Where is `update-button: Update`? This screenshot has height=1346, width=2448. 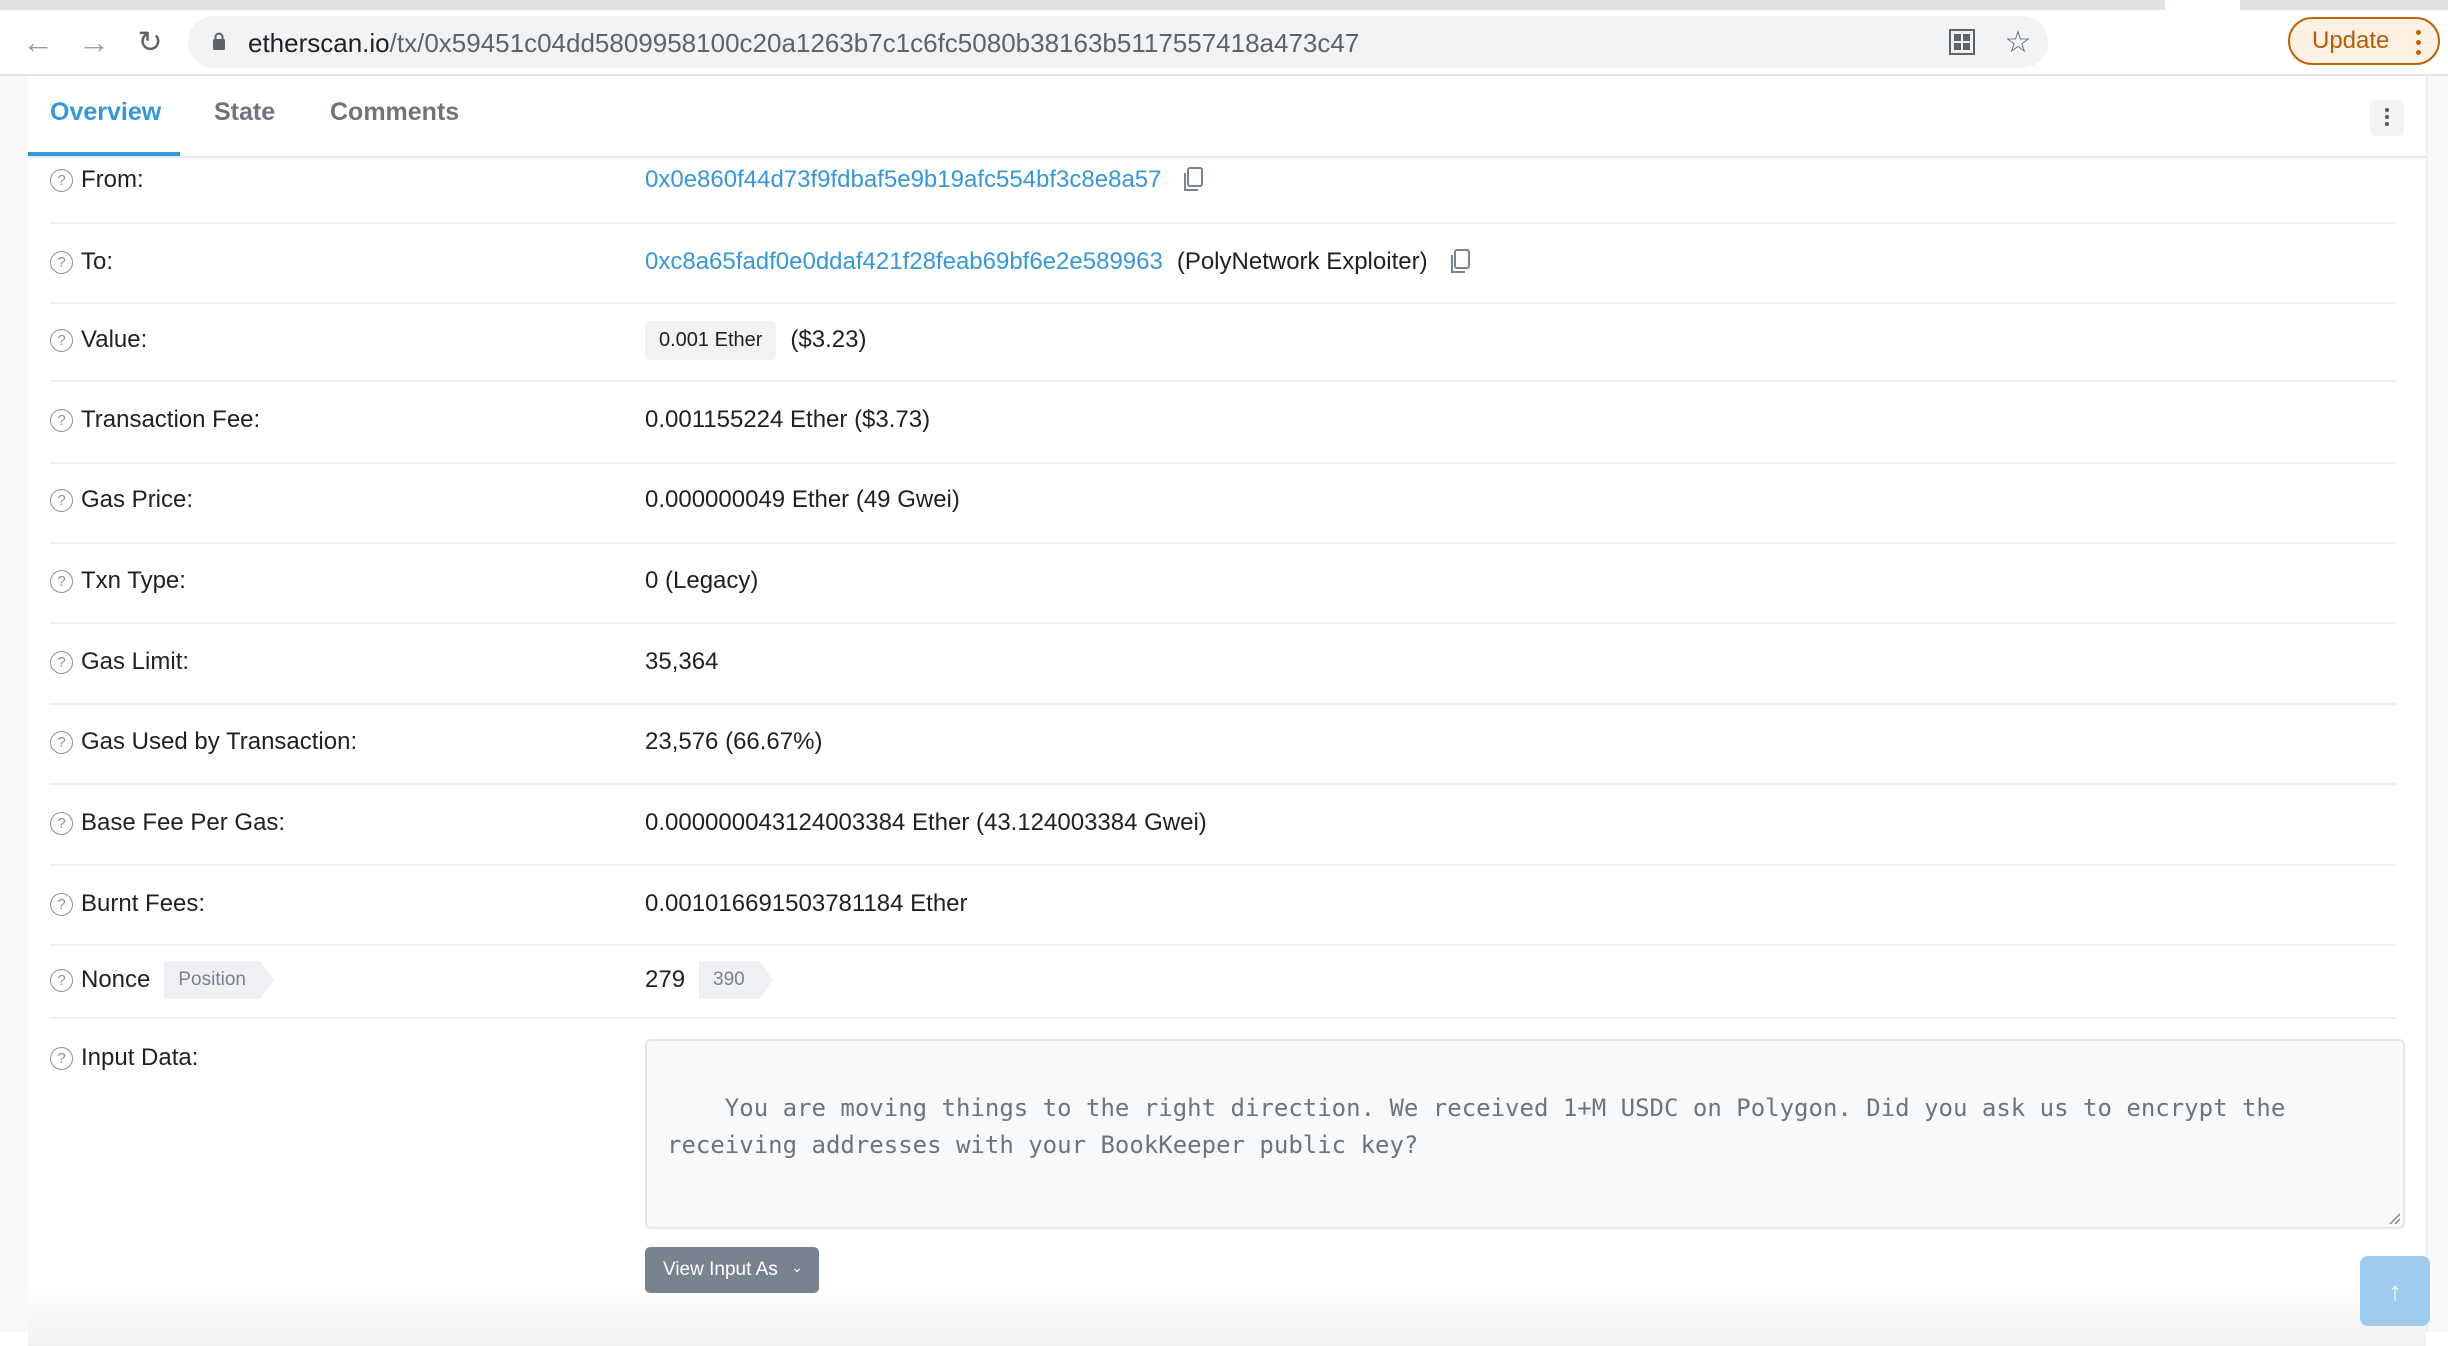
update-button: Update is located at coordinates (2364, 41).